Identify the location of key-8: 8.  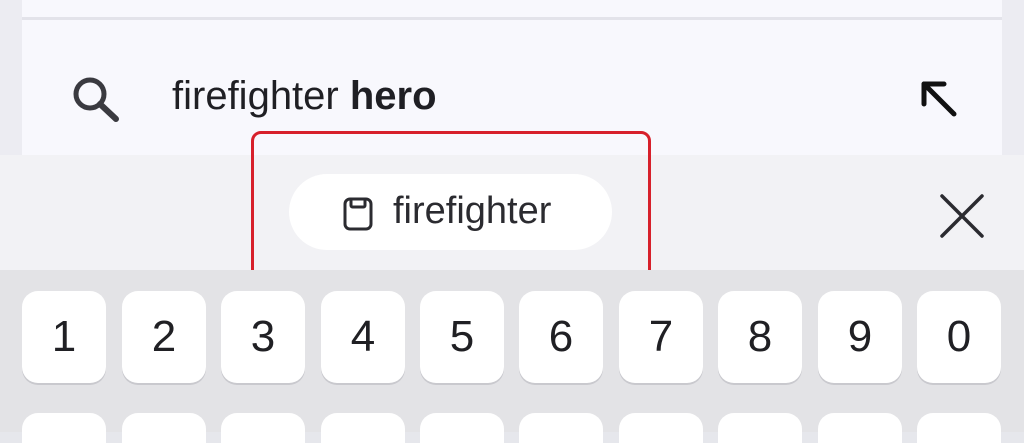
(760, 337).